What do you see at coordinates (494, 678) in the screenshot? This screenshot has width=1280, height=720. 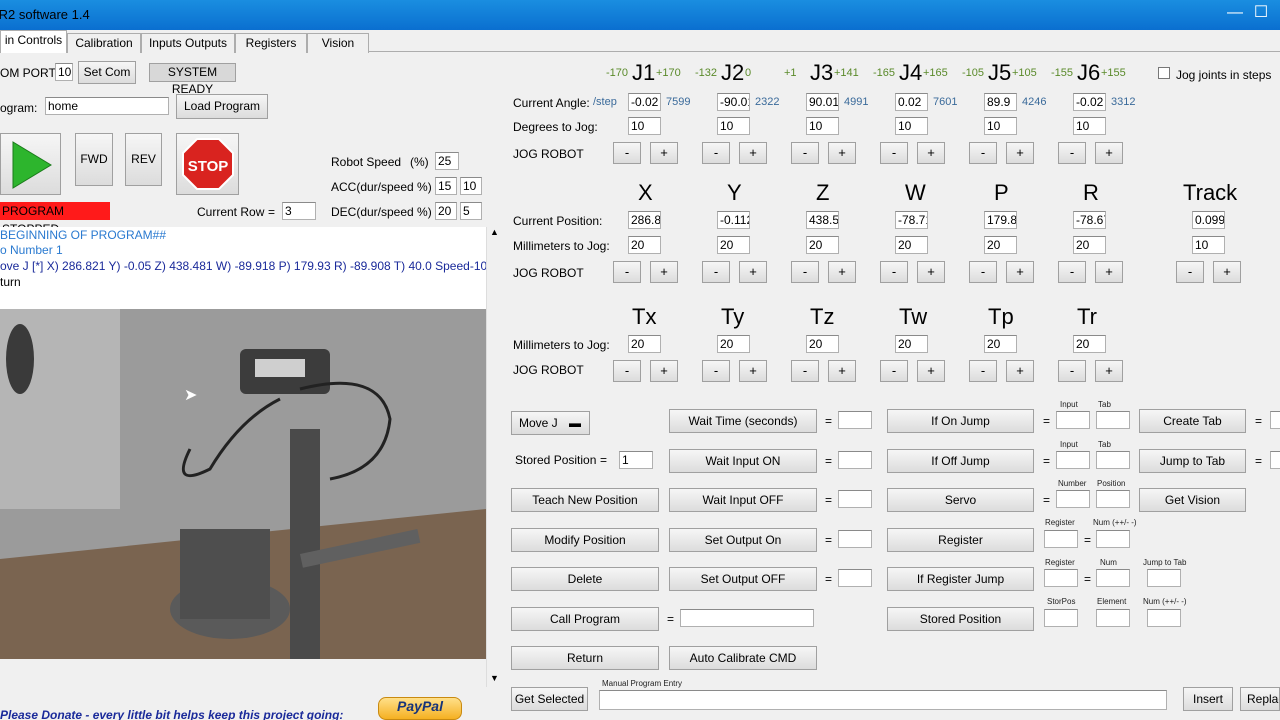 I see `scroll-down-icon: ▼` at bounding box center [494, 678].